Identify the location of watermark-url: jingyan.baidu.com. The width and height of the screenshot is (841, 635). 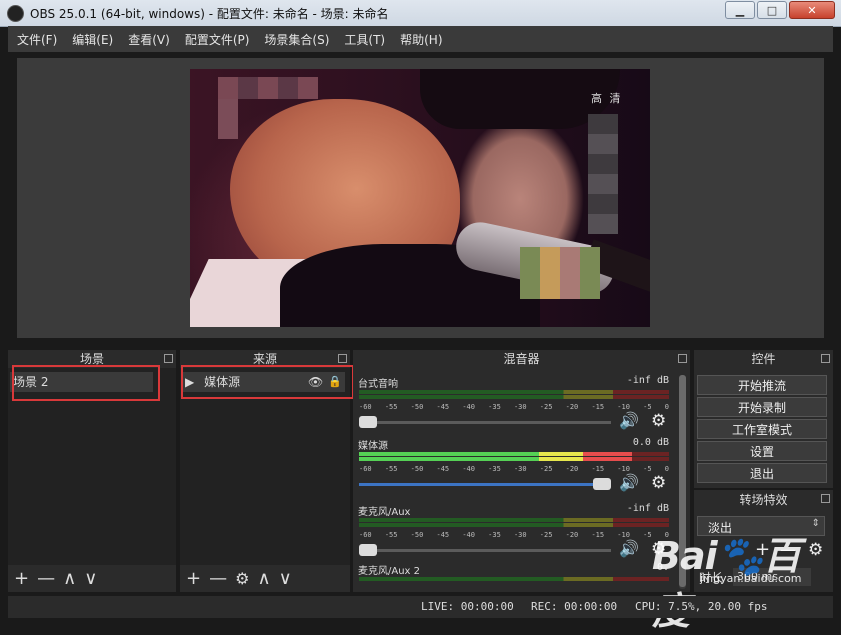
(751, 578).